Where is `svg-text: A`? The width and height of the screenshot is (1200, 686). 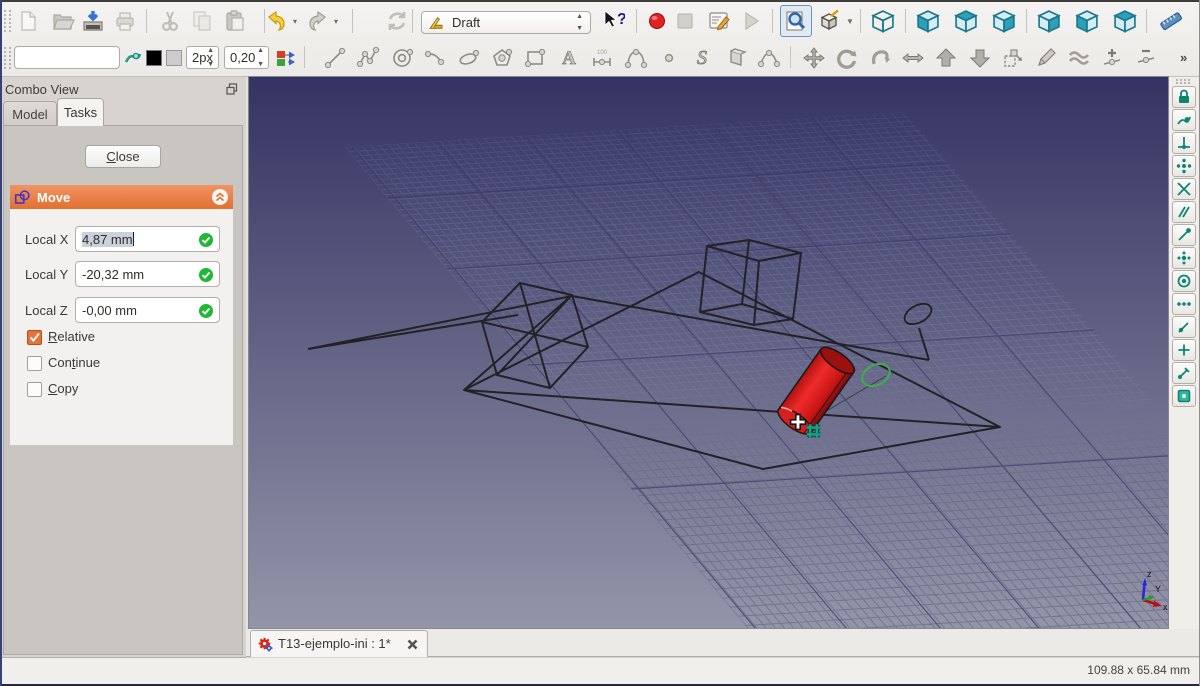 svg-text: A is located at coordinates (569, 58).